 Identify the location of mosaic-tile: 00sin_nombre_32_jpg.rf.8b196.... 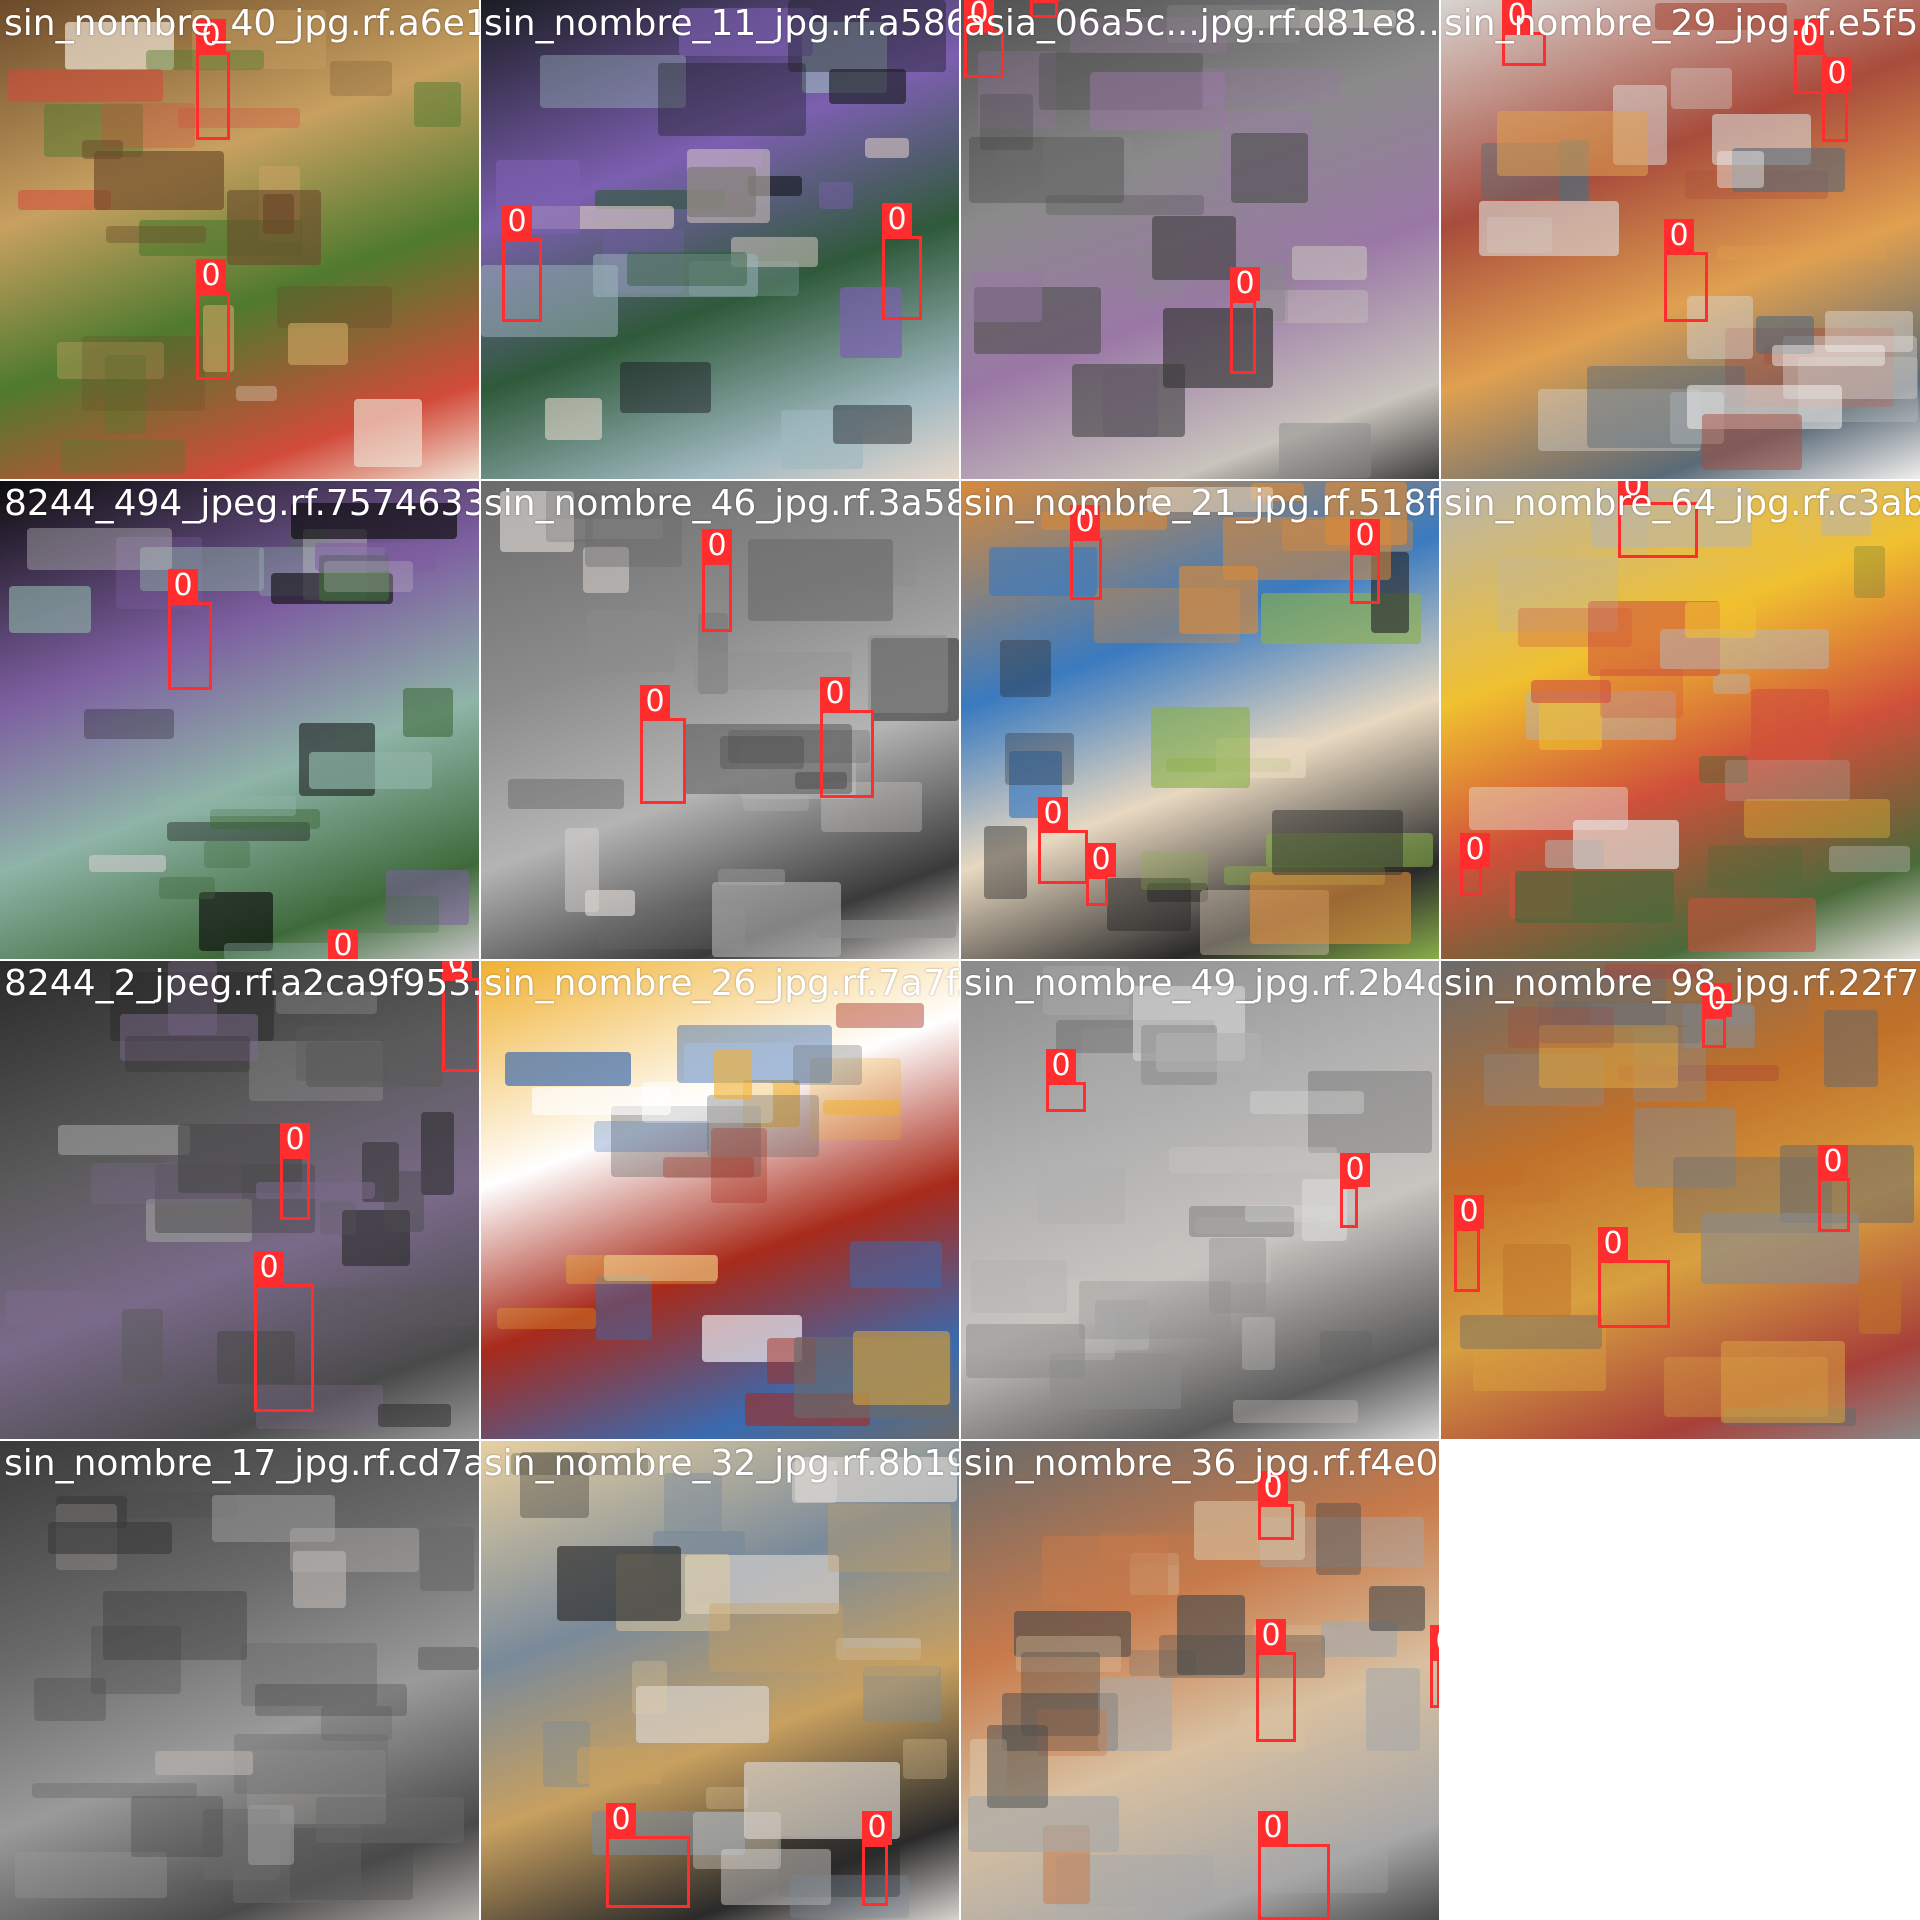
(720, 1680).